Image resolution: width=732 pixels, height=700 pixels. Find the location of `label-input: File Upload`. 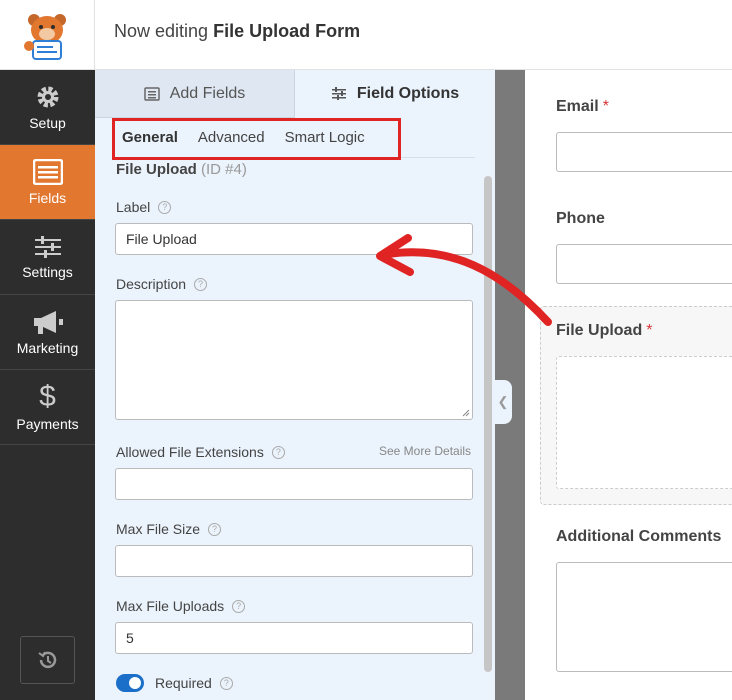

label-input: File Upload is located at coordinates (294, 239).